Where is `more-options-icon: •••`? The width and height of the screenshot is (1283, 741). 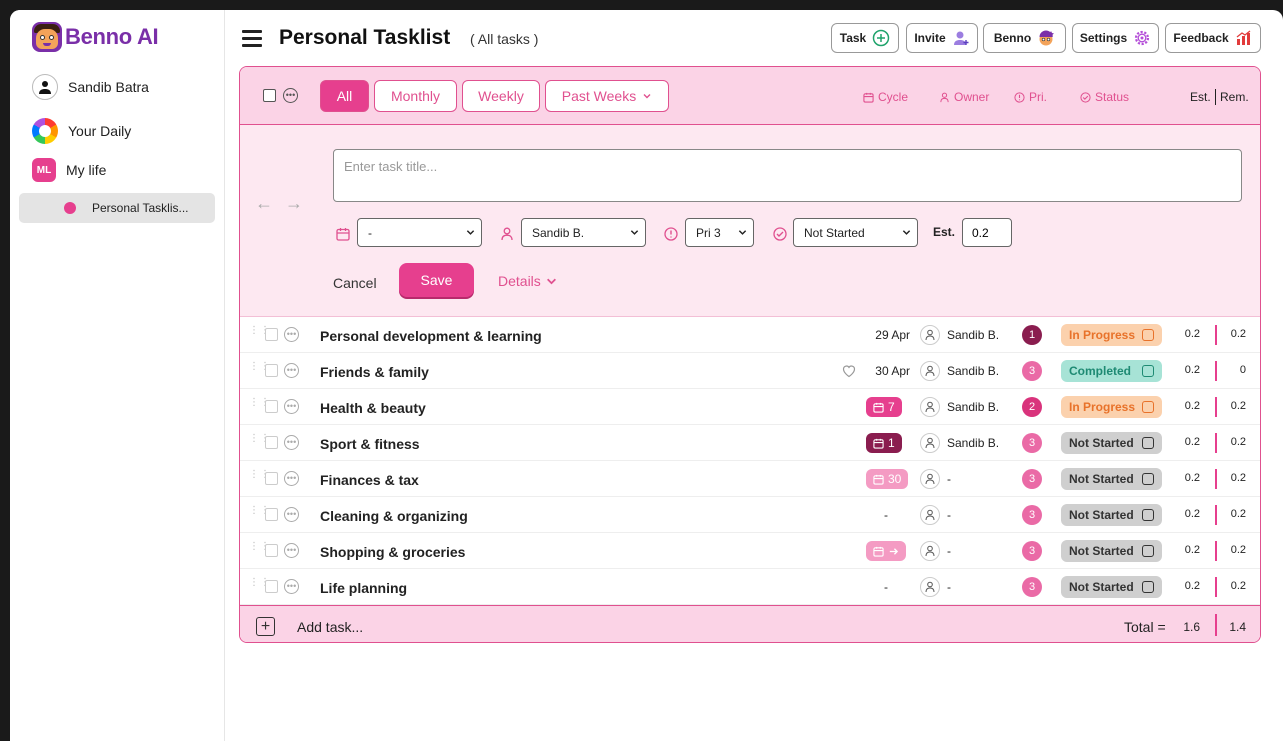
more-options-icon: ••• is located at coordinates (290, 95).